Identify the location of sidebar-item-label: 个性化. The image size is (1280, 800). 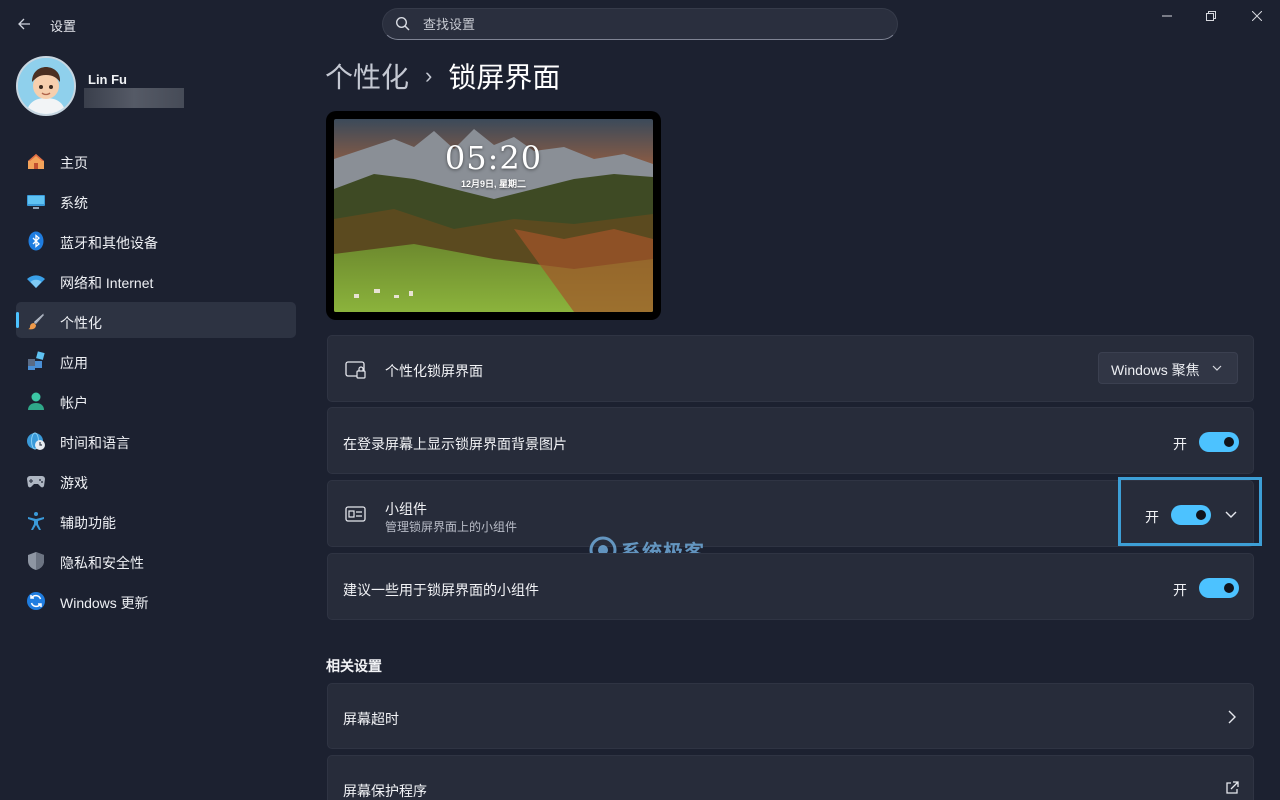
(81, 323).